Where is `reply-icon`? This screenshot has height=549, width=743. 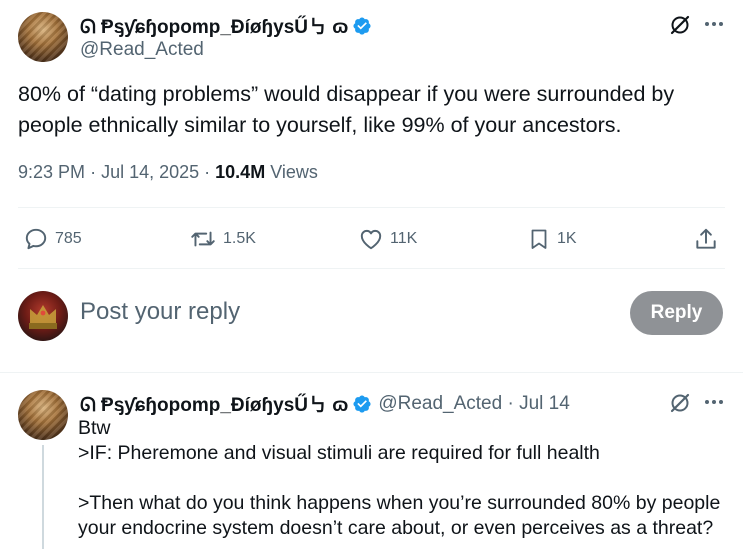
reply-icon is located at coordinates (36, 239).